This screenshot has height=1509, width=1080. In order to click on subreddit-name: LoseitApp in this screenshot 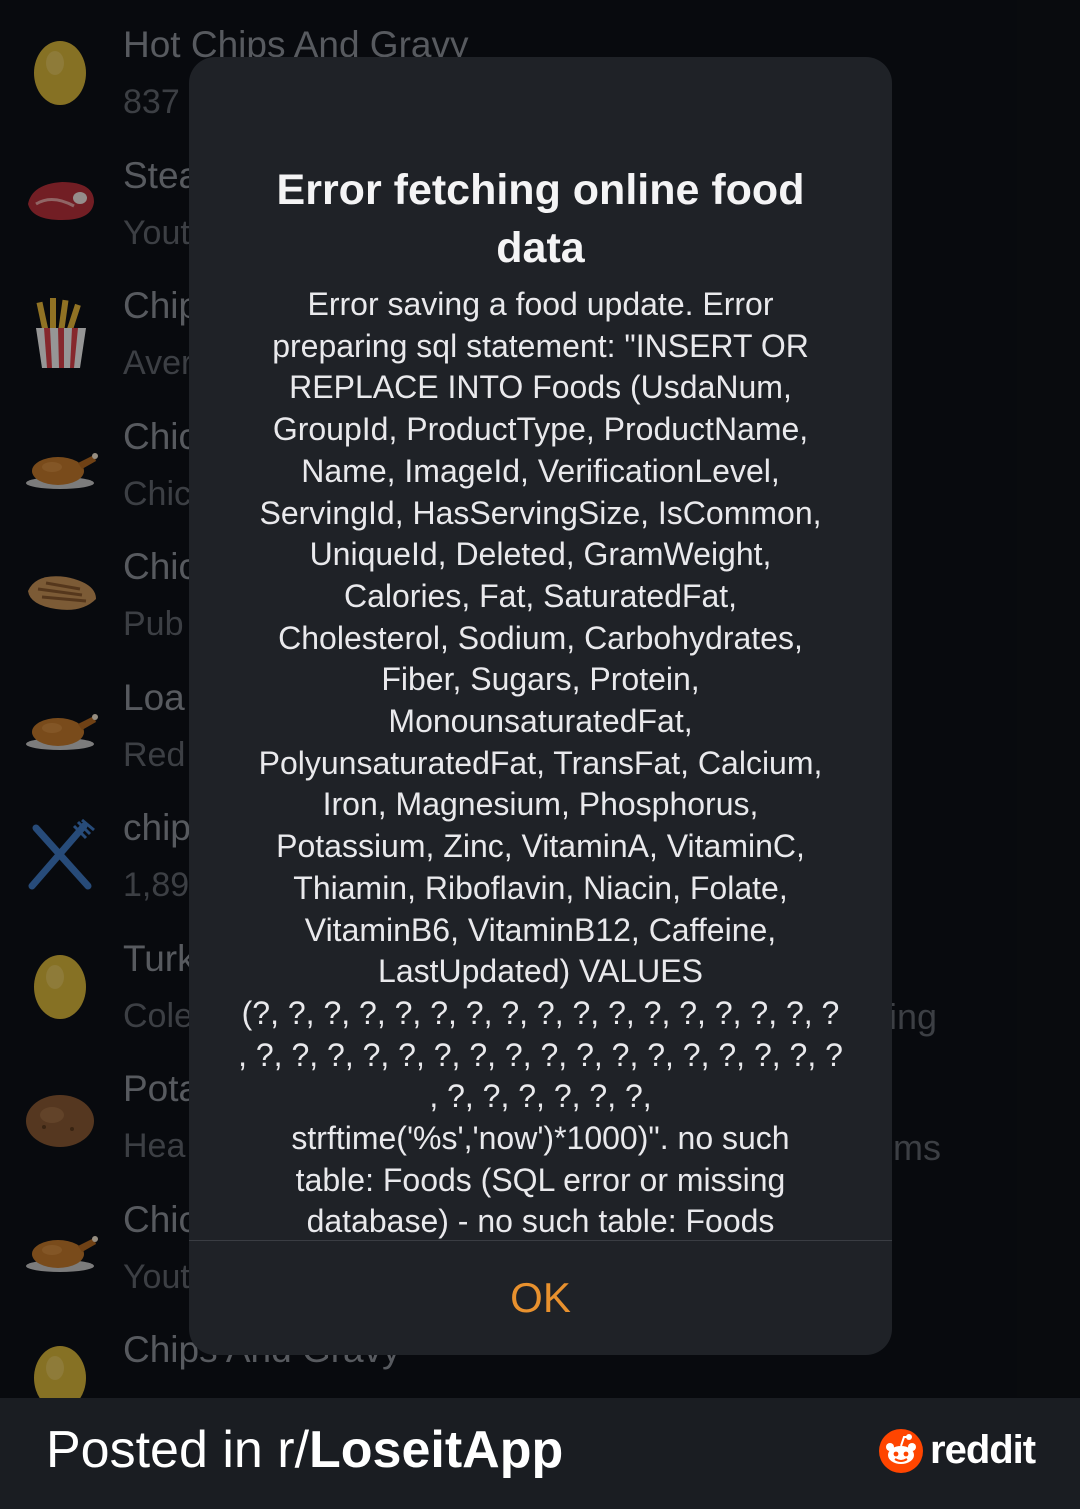, I will do `click(436, 1450)`.